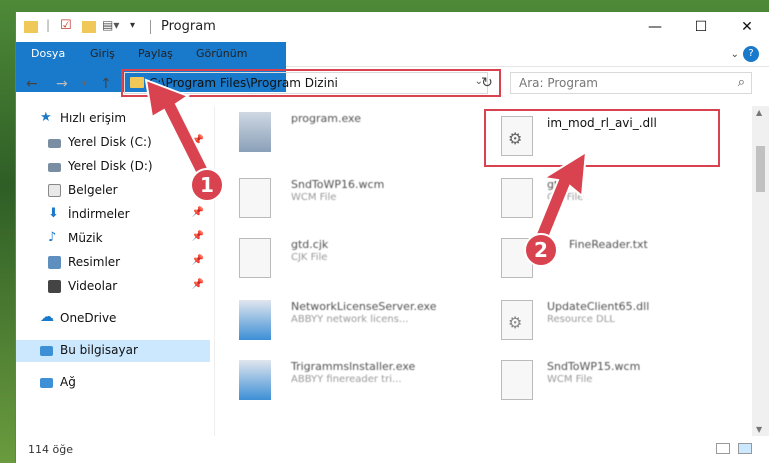 This screenshot has width=769, height=463. I want to click on annotation-badge-1: 1, so click(207, 185).